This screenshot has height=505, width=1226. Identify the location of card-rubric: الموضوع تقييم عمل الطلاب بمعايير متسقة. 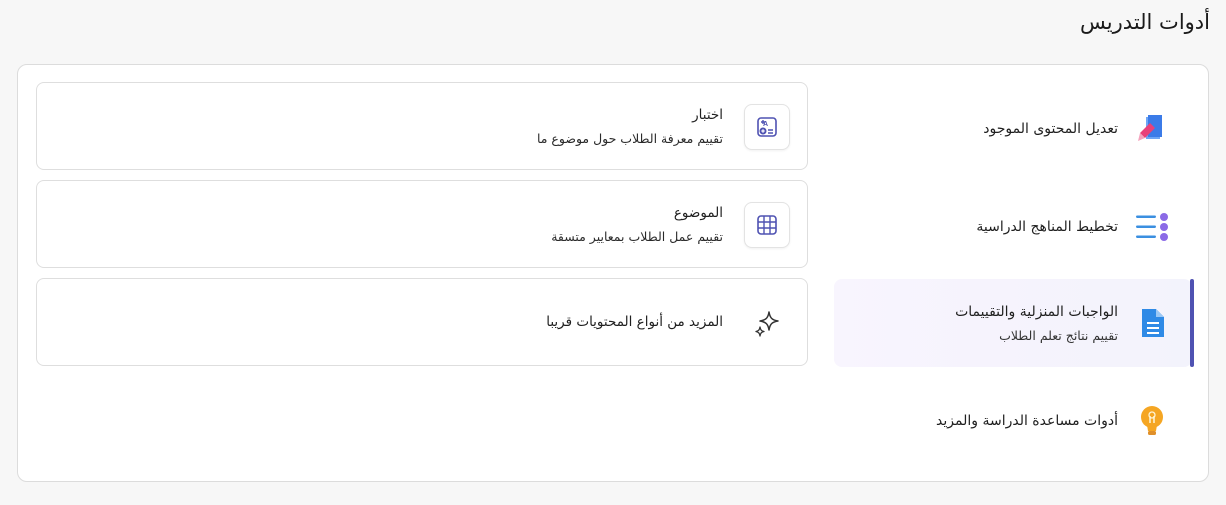
(422, 224).